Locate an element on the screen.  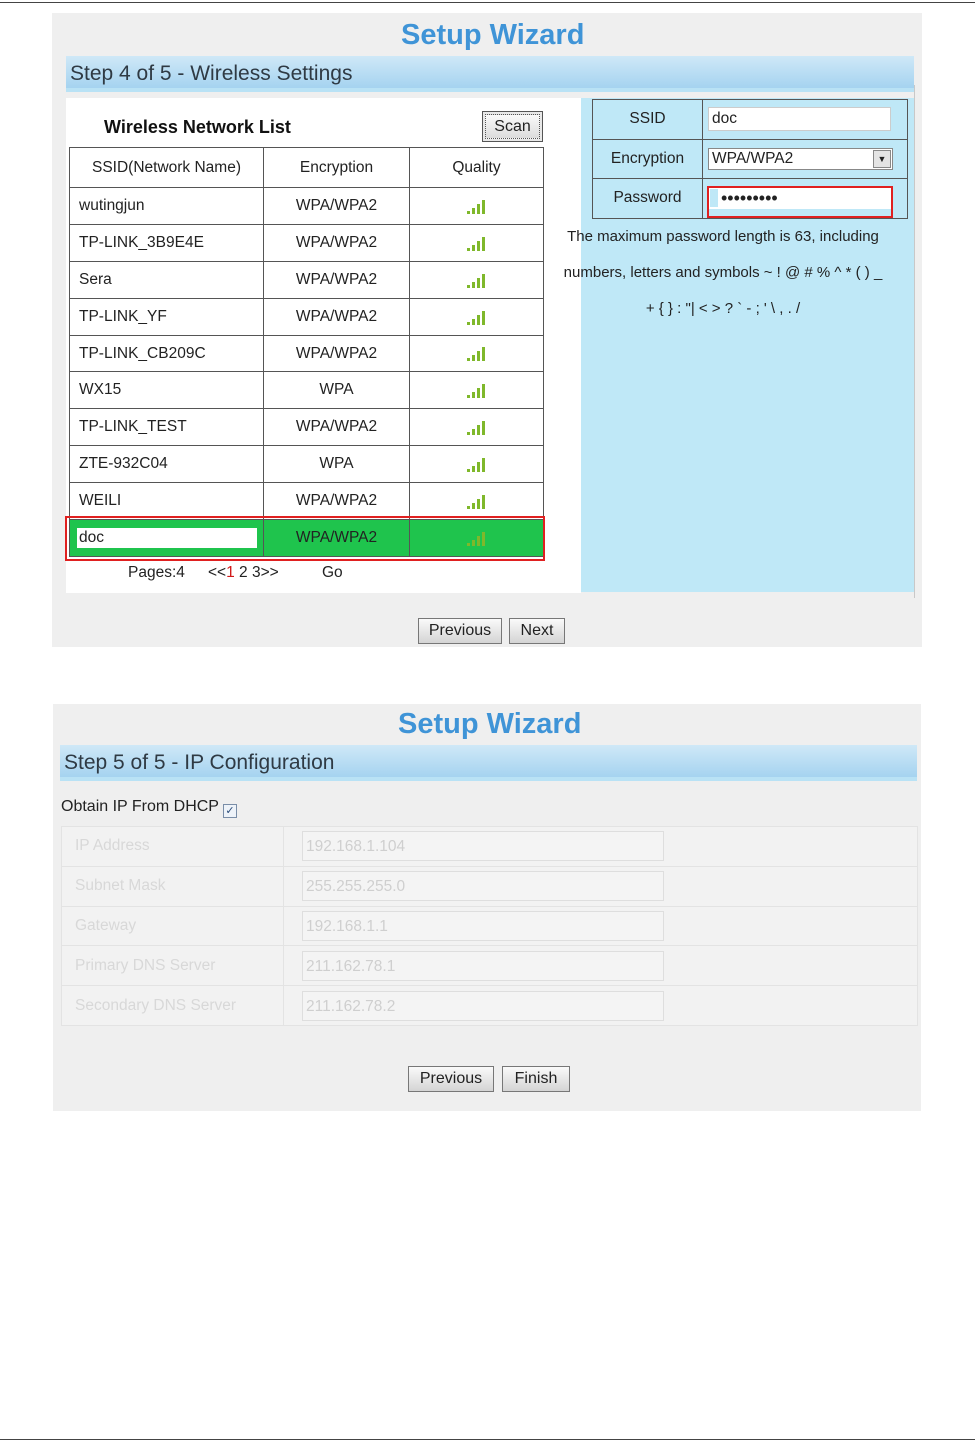
network-row: WEILI WPA/WPA2 is located at coordinates (306, 501).